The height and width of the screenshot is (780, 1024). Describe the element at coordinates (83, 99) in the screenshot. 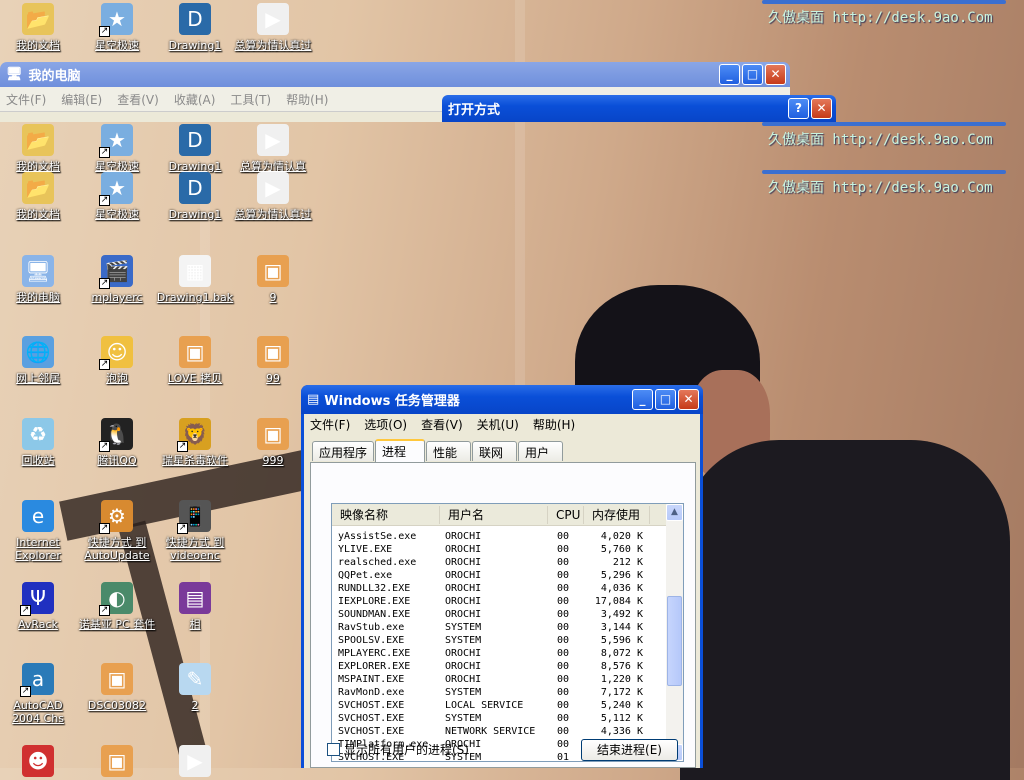

I see `menu-edit: 编辑(E)` at that location.